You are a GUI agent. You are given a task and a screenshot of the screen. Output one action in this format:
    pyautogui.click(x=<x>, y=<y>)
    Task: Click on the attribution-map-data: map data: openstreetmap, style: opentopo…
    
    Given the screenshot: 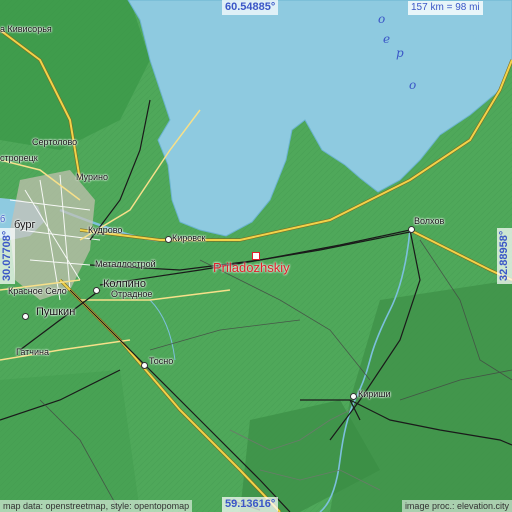 What is the action you would take?
    pyautogui.click(x=96, y=506)
    